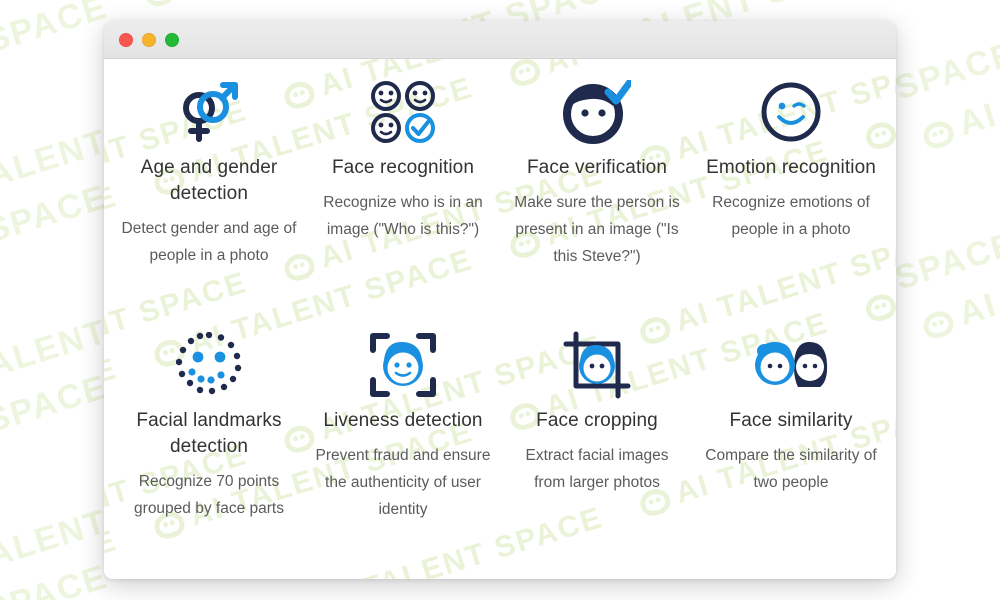 This screenshot has width=1000, height=600. I want to click on window-title-bar, so click(500, 40).